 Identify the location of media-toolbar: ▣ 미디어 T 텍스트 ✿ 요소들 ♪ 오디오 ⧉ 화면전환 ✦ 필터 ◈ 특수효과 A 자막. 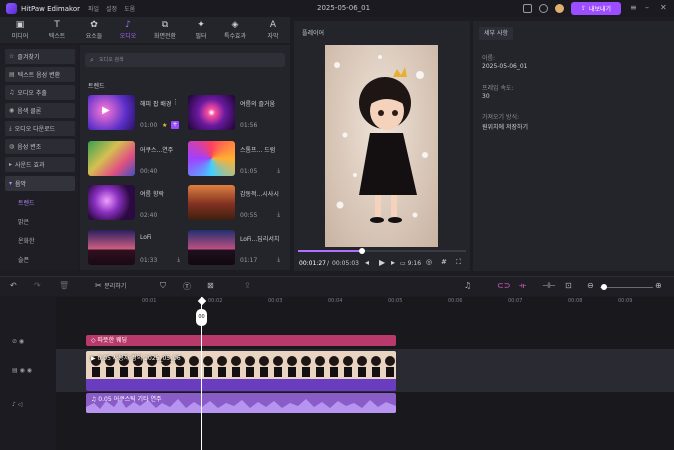
(145, 30).